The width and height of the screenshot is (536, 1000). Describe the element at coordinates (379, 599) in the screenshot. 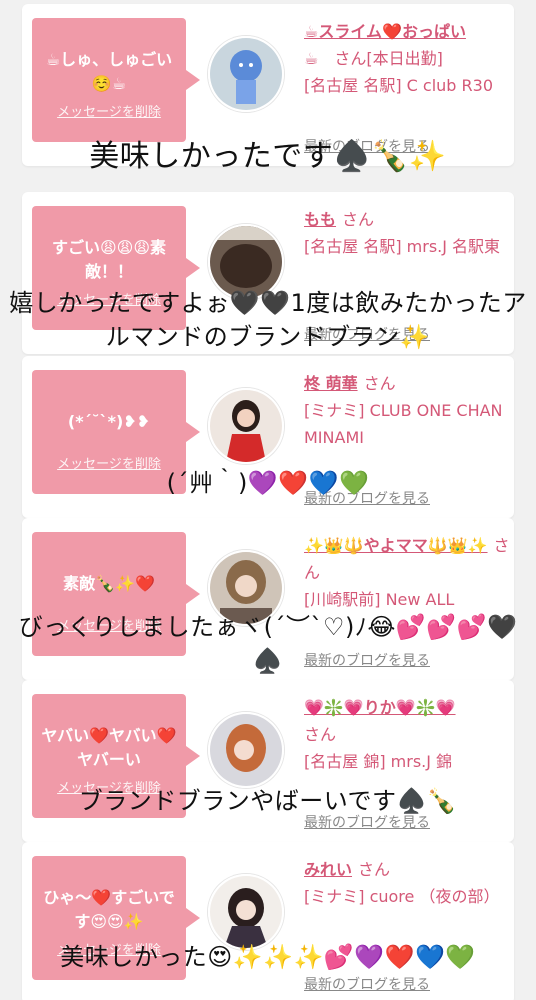

I see `cast-location: [川崎駅前] New ALL` at that location.